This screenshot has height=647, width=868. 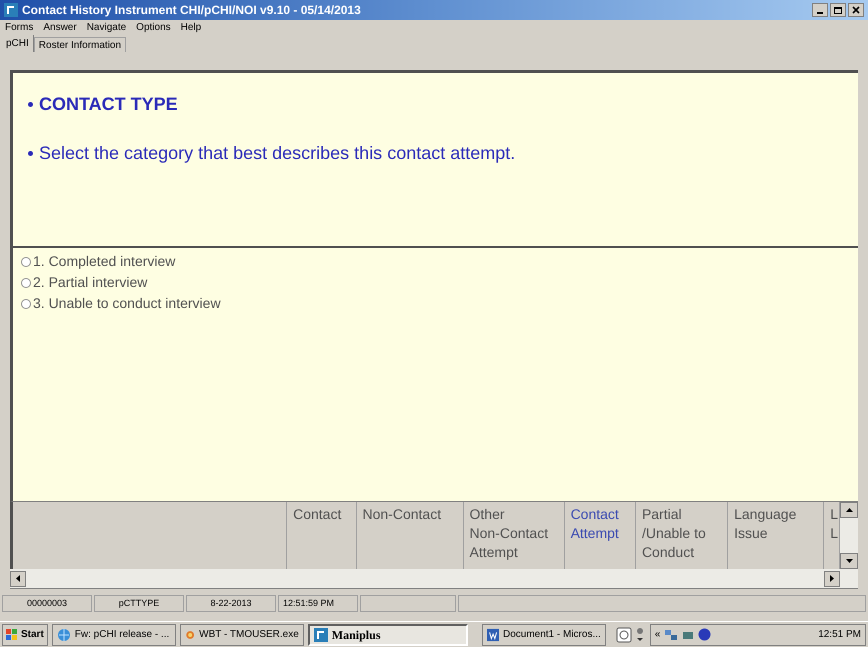 What do you see at coordinates (435, 303) in the screenshot?
I see `radio-option: 3. Unable to conduct interview` at bounding box center [435, 303].